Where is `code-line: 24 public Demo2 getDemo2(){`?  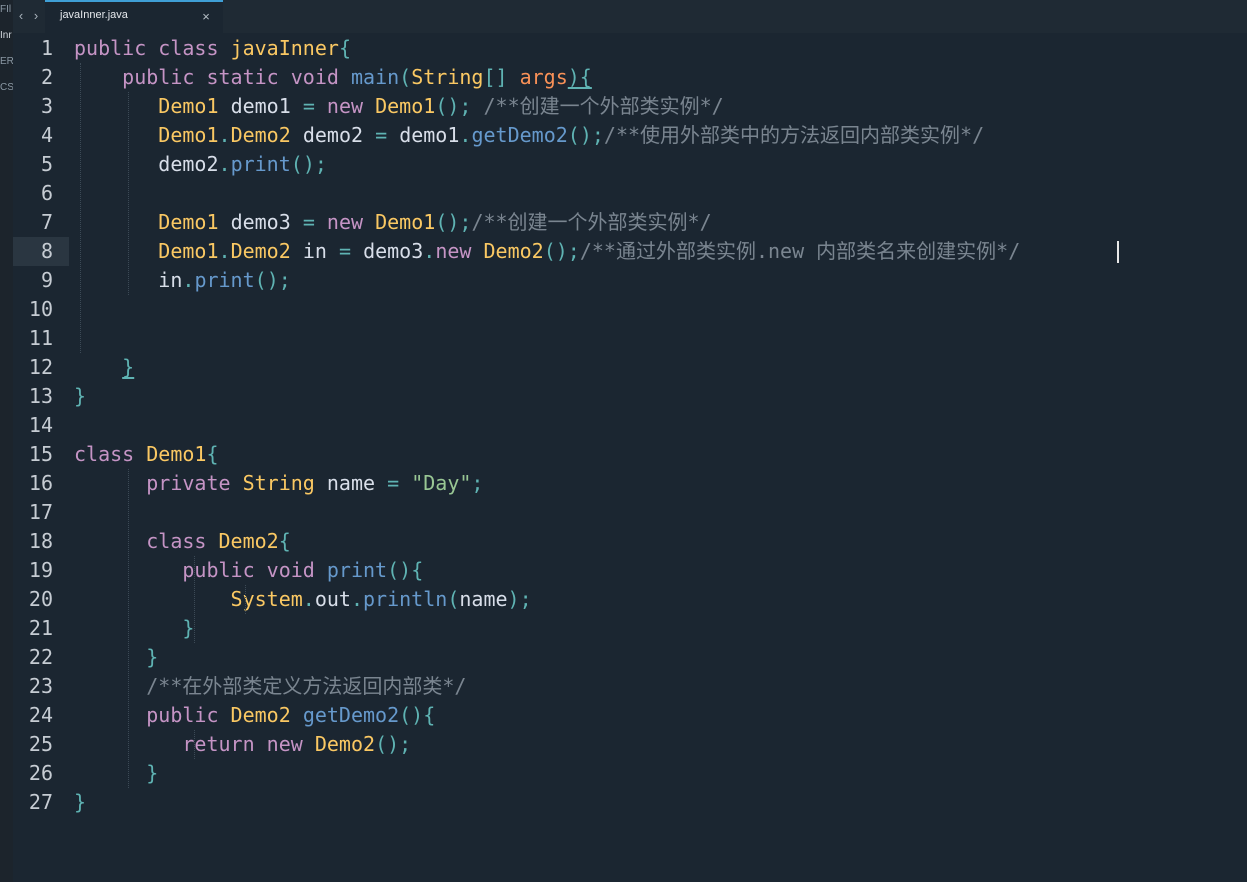 code-line: 24 public Demo2 getDemo2(){ is located at coordinates (630, 715).